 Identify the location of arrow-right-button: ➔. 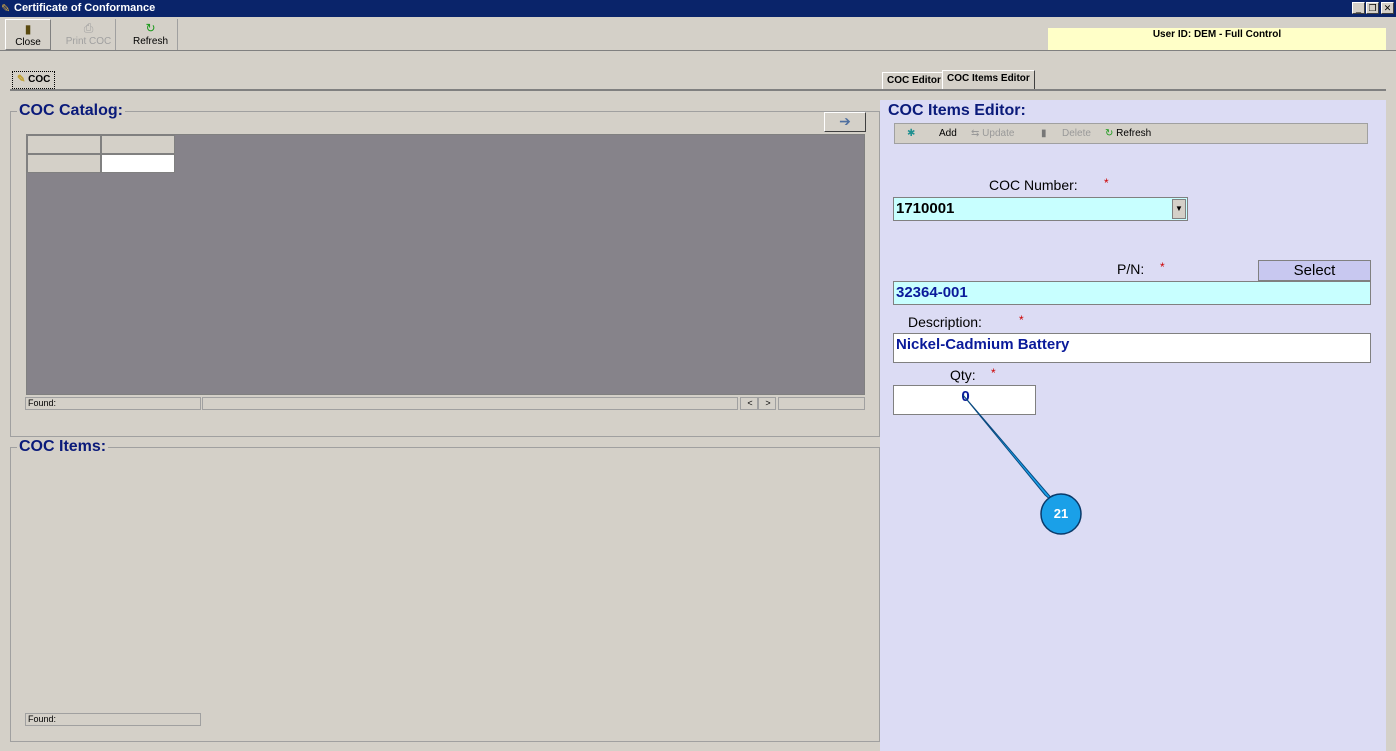
(845, 122).